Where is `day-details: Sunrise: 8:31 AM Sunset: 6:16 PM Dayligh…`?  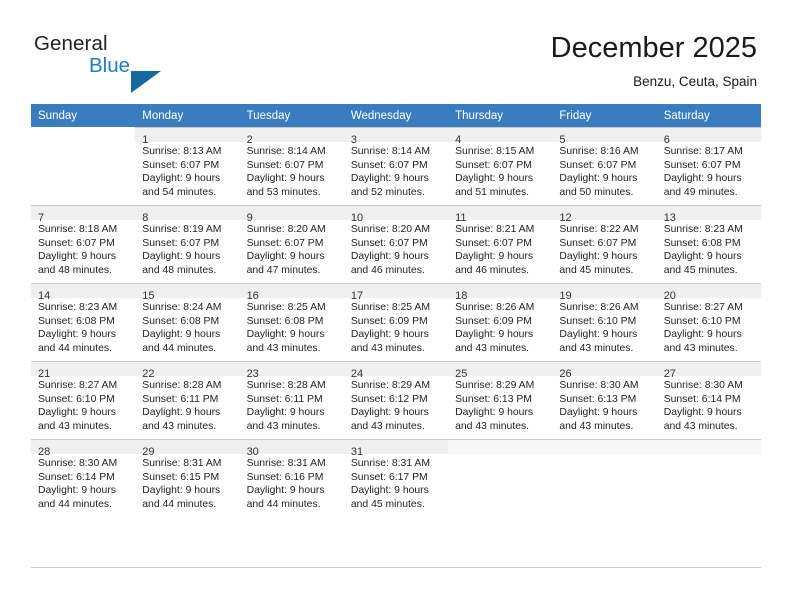
day-details: Sunrise: 8:31 AM Sunset: 6:16 PM Dayligh… is located at coordinates (292, 482).